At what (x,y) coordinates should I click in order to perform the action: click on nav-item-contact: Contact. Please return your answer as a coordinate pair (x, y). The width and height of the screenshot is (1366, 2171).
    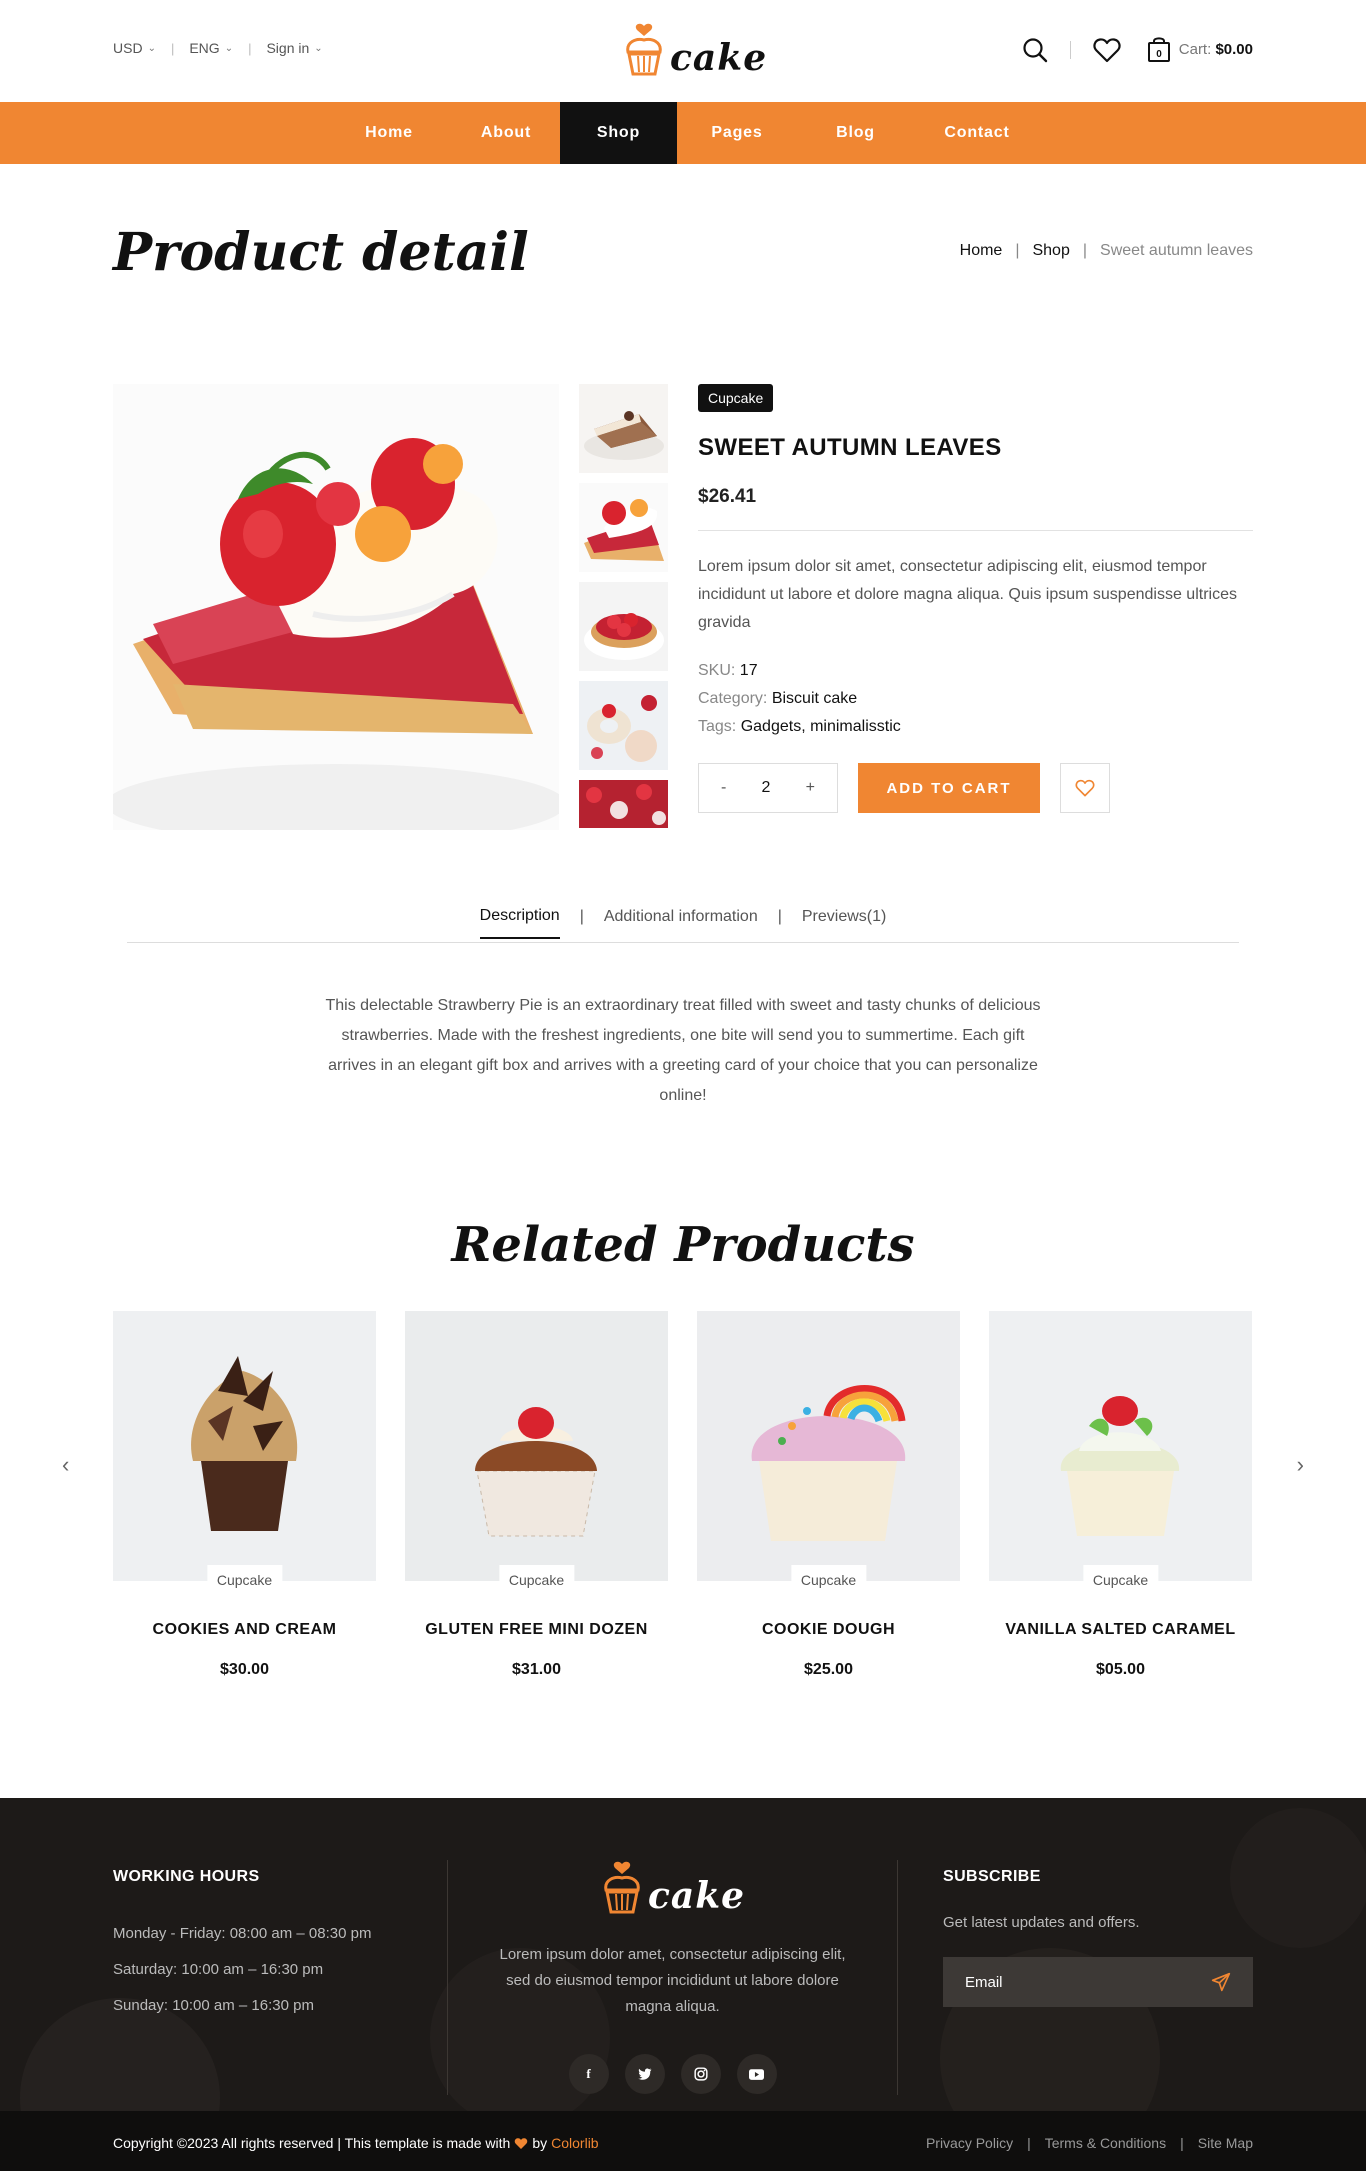
    Looking at the image, I should click on (977, 133).